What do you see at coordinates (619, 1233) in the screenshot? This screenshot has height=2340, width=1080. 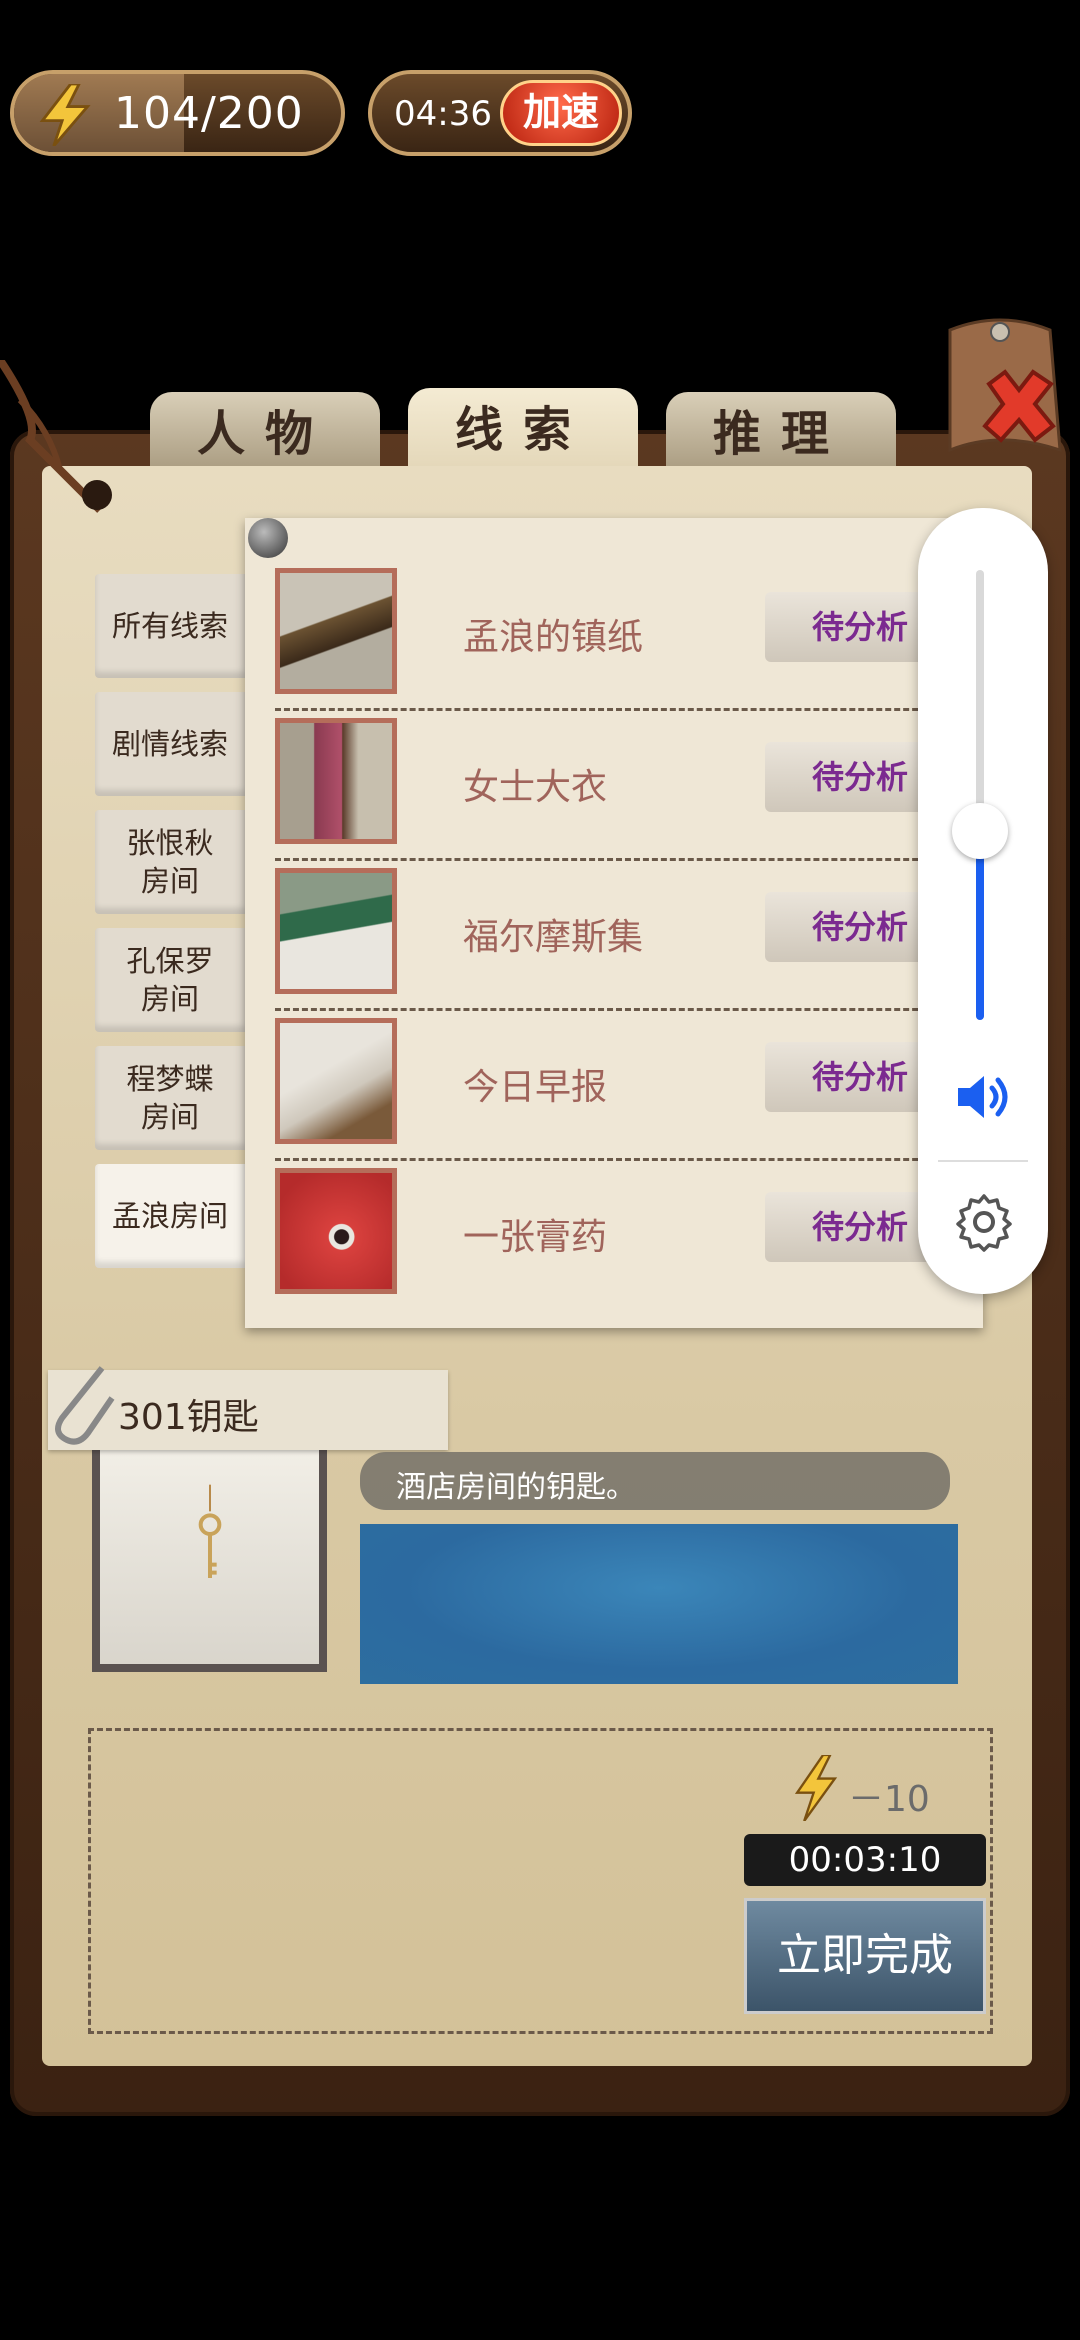 I see `clue-row: 一张膏药 待分析` at bounding box center [619, 1233].